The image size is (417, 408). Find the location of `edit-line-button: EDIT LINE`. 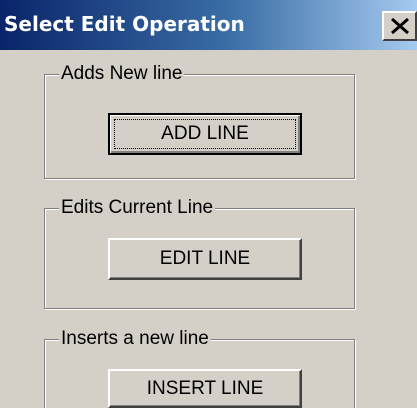

edit-line-button: EDIT LINE is located at coordinates (205, 259).